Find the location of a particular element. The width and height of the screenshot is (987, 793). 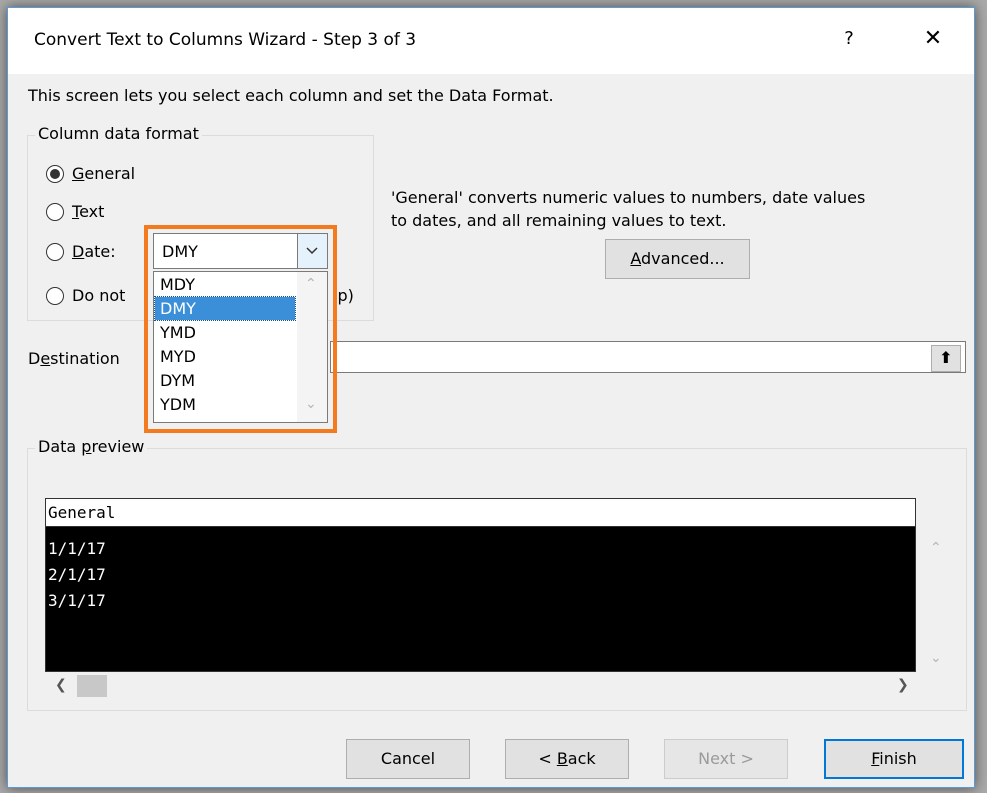

scroll-down-icon: ⌄ is located at coordinates (936, 658).